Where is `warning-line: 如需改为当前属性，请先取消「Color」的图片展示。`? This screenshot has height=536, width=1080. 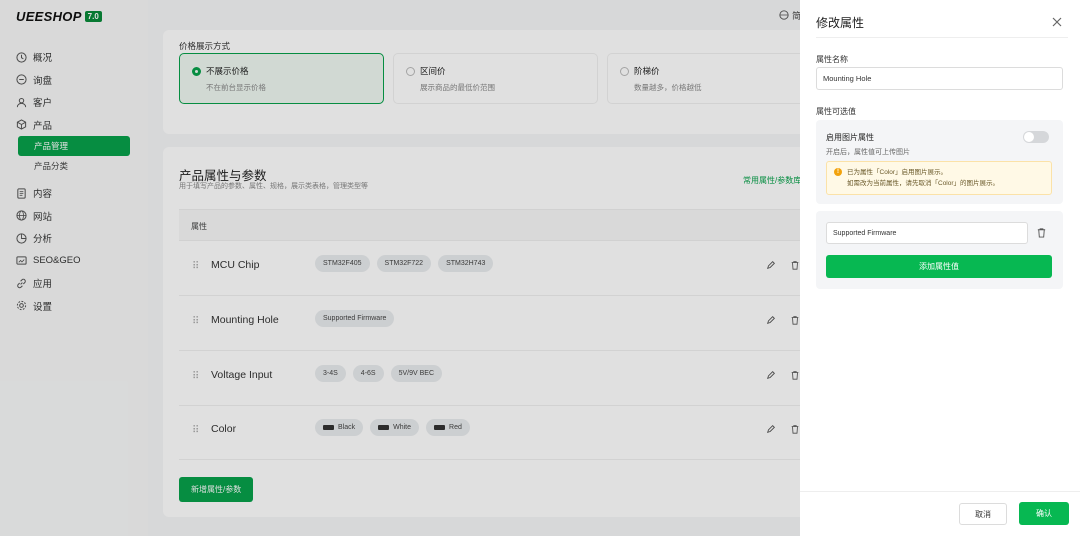
warning-line: 如需改为当前属性，请先取消「Color」的图片展示。 is located at coordinates (923, 183).